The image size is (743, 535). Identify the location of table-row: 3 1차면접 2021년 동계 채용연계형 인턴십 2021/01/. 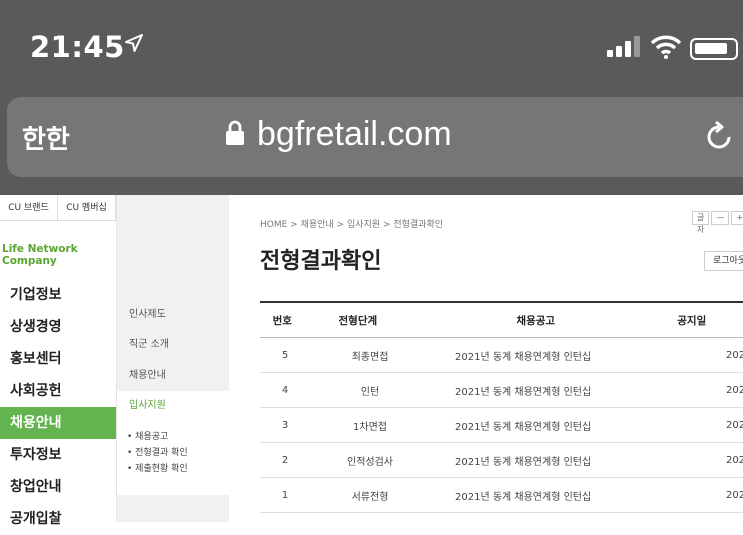
(501, 425).